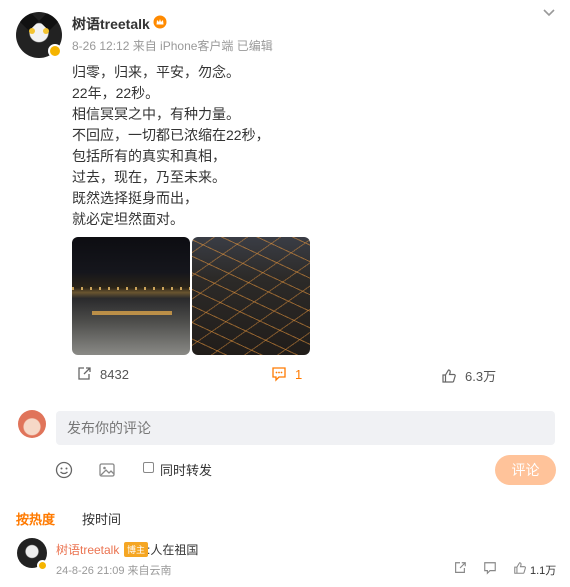 The width and height of the screenshot is (570, 587). I want to click on repost-count: 8432, so click(114, 374).